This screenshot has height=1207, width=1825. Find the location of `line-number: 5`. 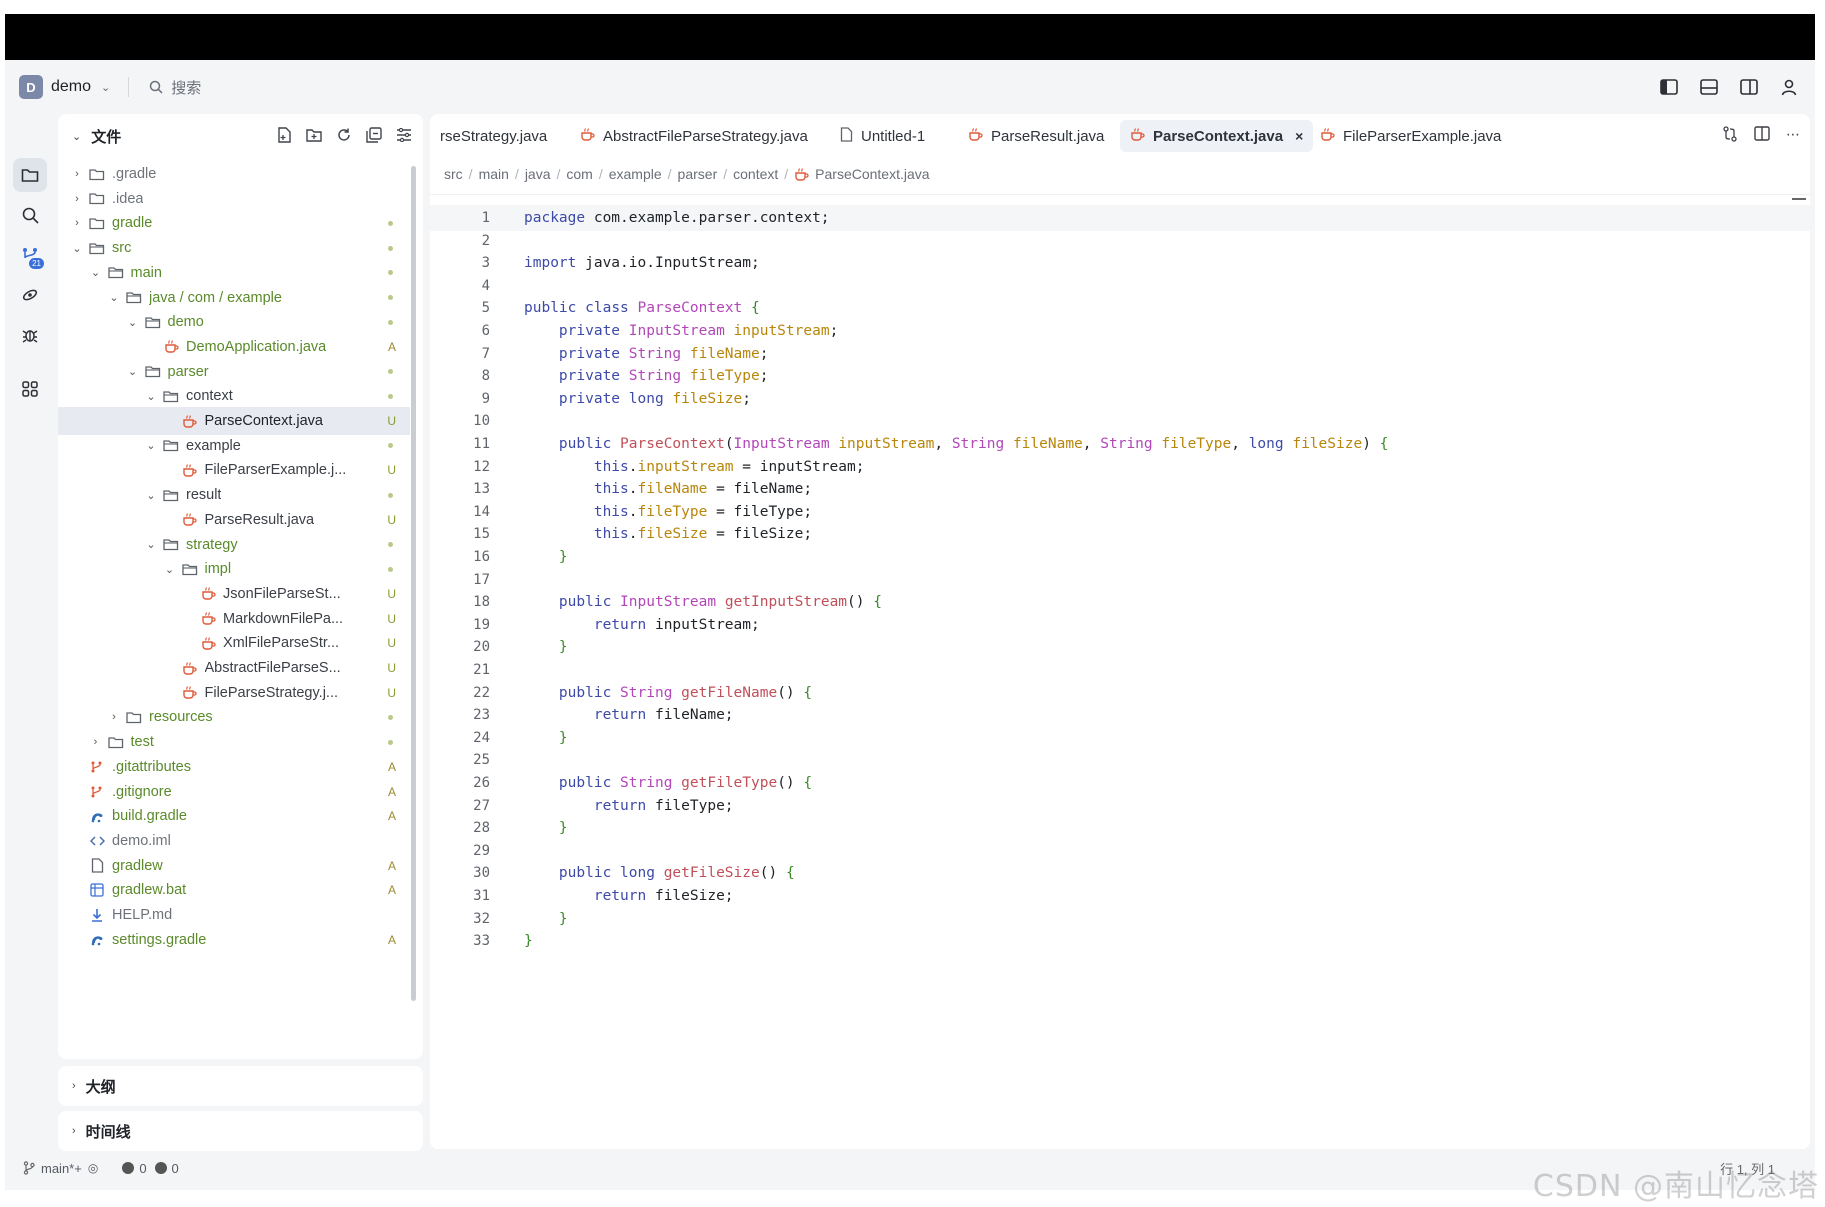

line-number: 5 is located at coordinates (485, 308).